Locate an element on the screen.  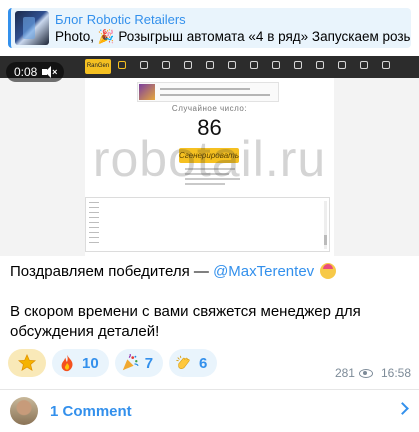
reactions-bar: 10 7 6 is located at coordinates (113, 363).